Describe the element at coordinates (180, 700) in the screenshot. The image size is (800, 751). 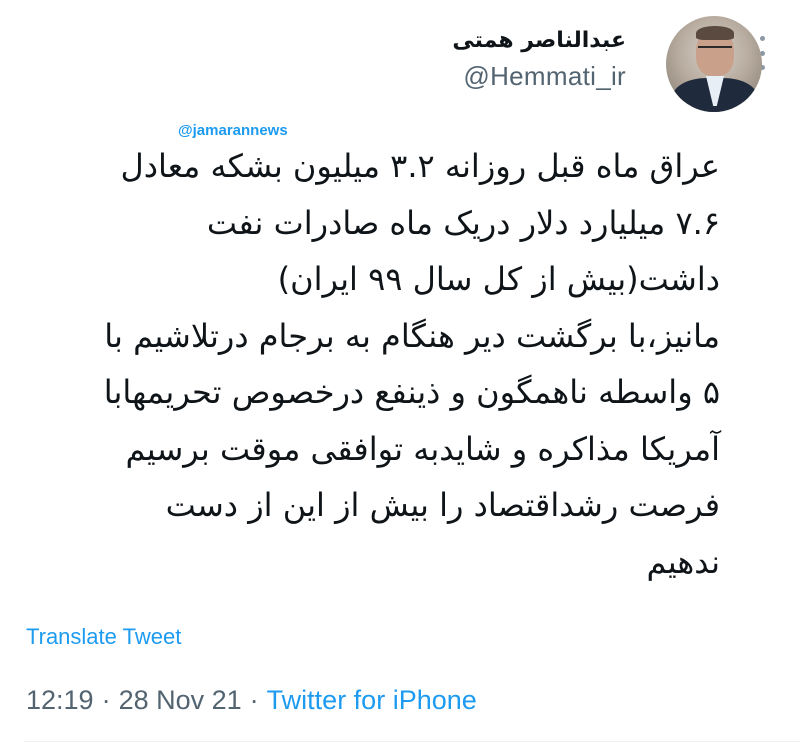
I see `tweet-date: 28 Nov 21` at that location.